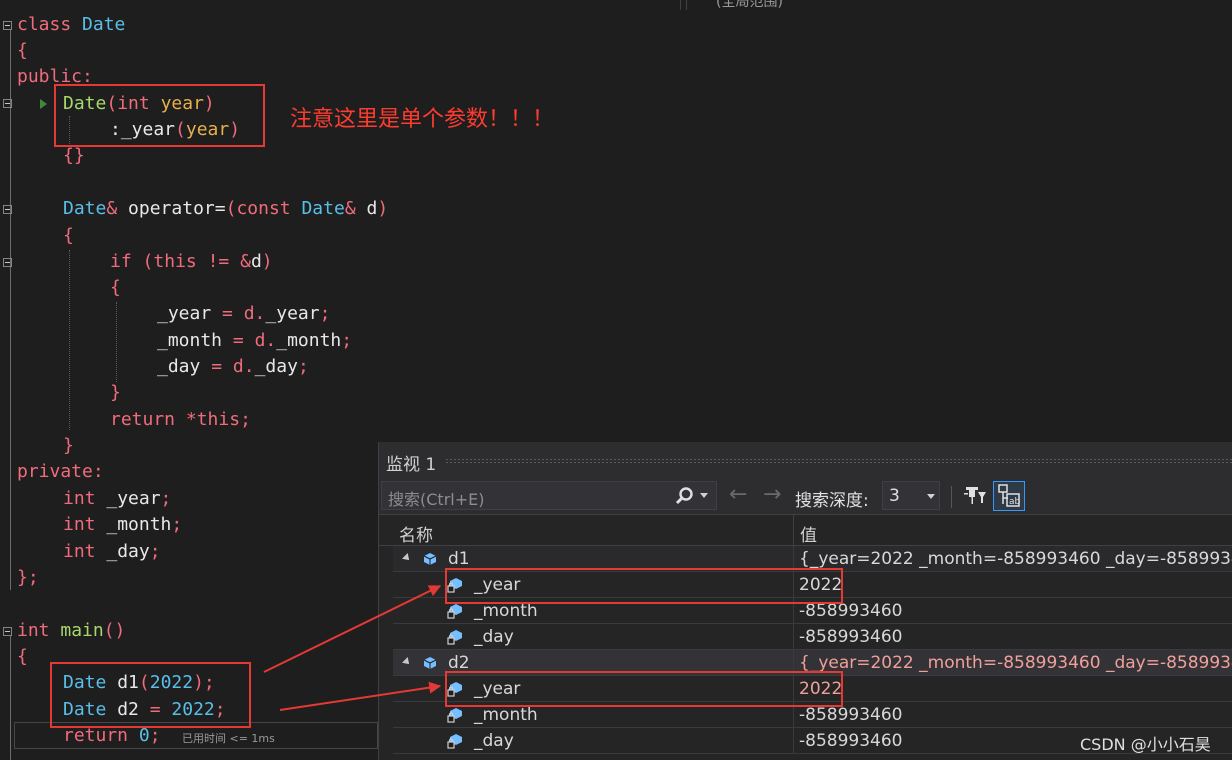  I want to click on hierarchy-icon: ab, so click(1009, 495).